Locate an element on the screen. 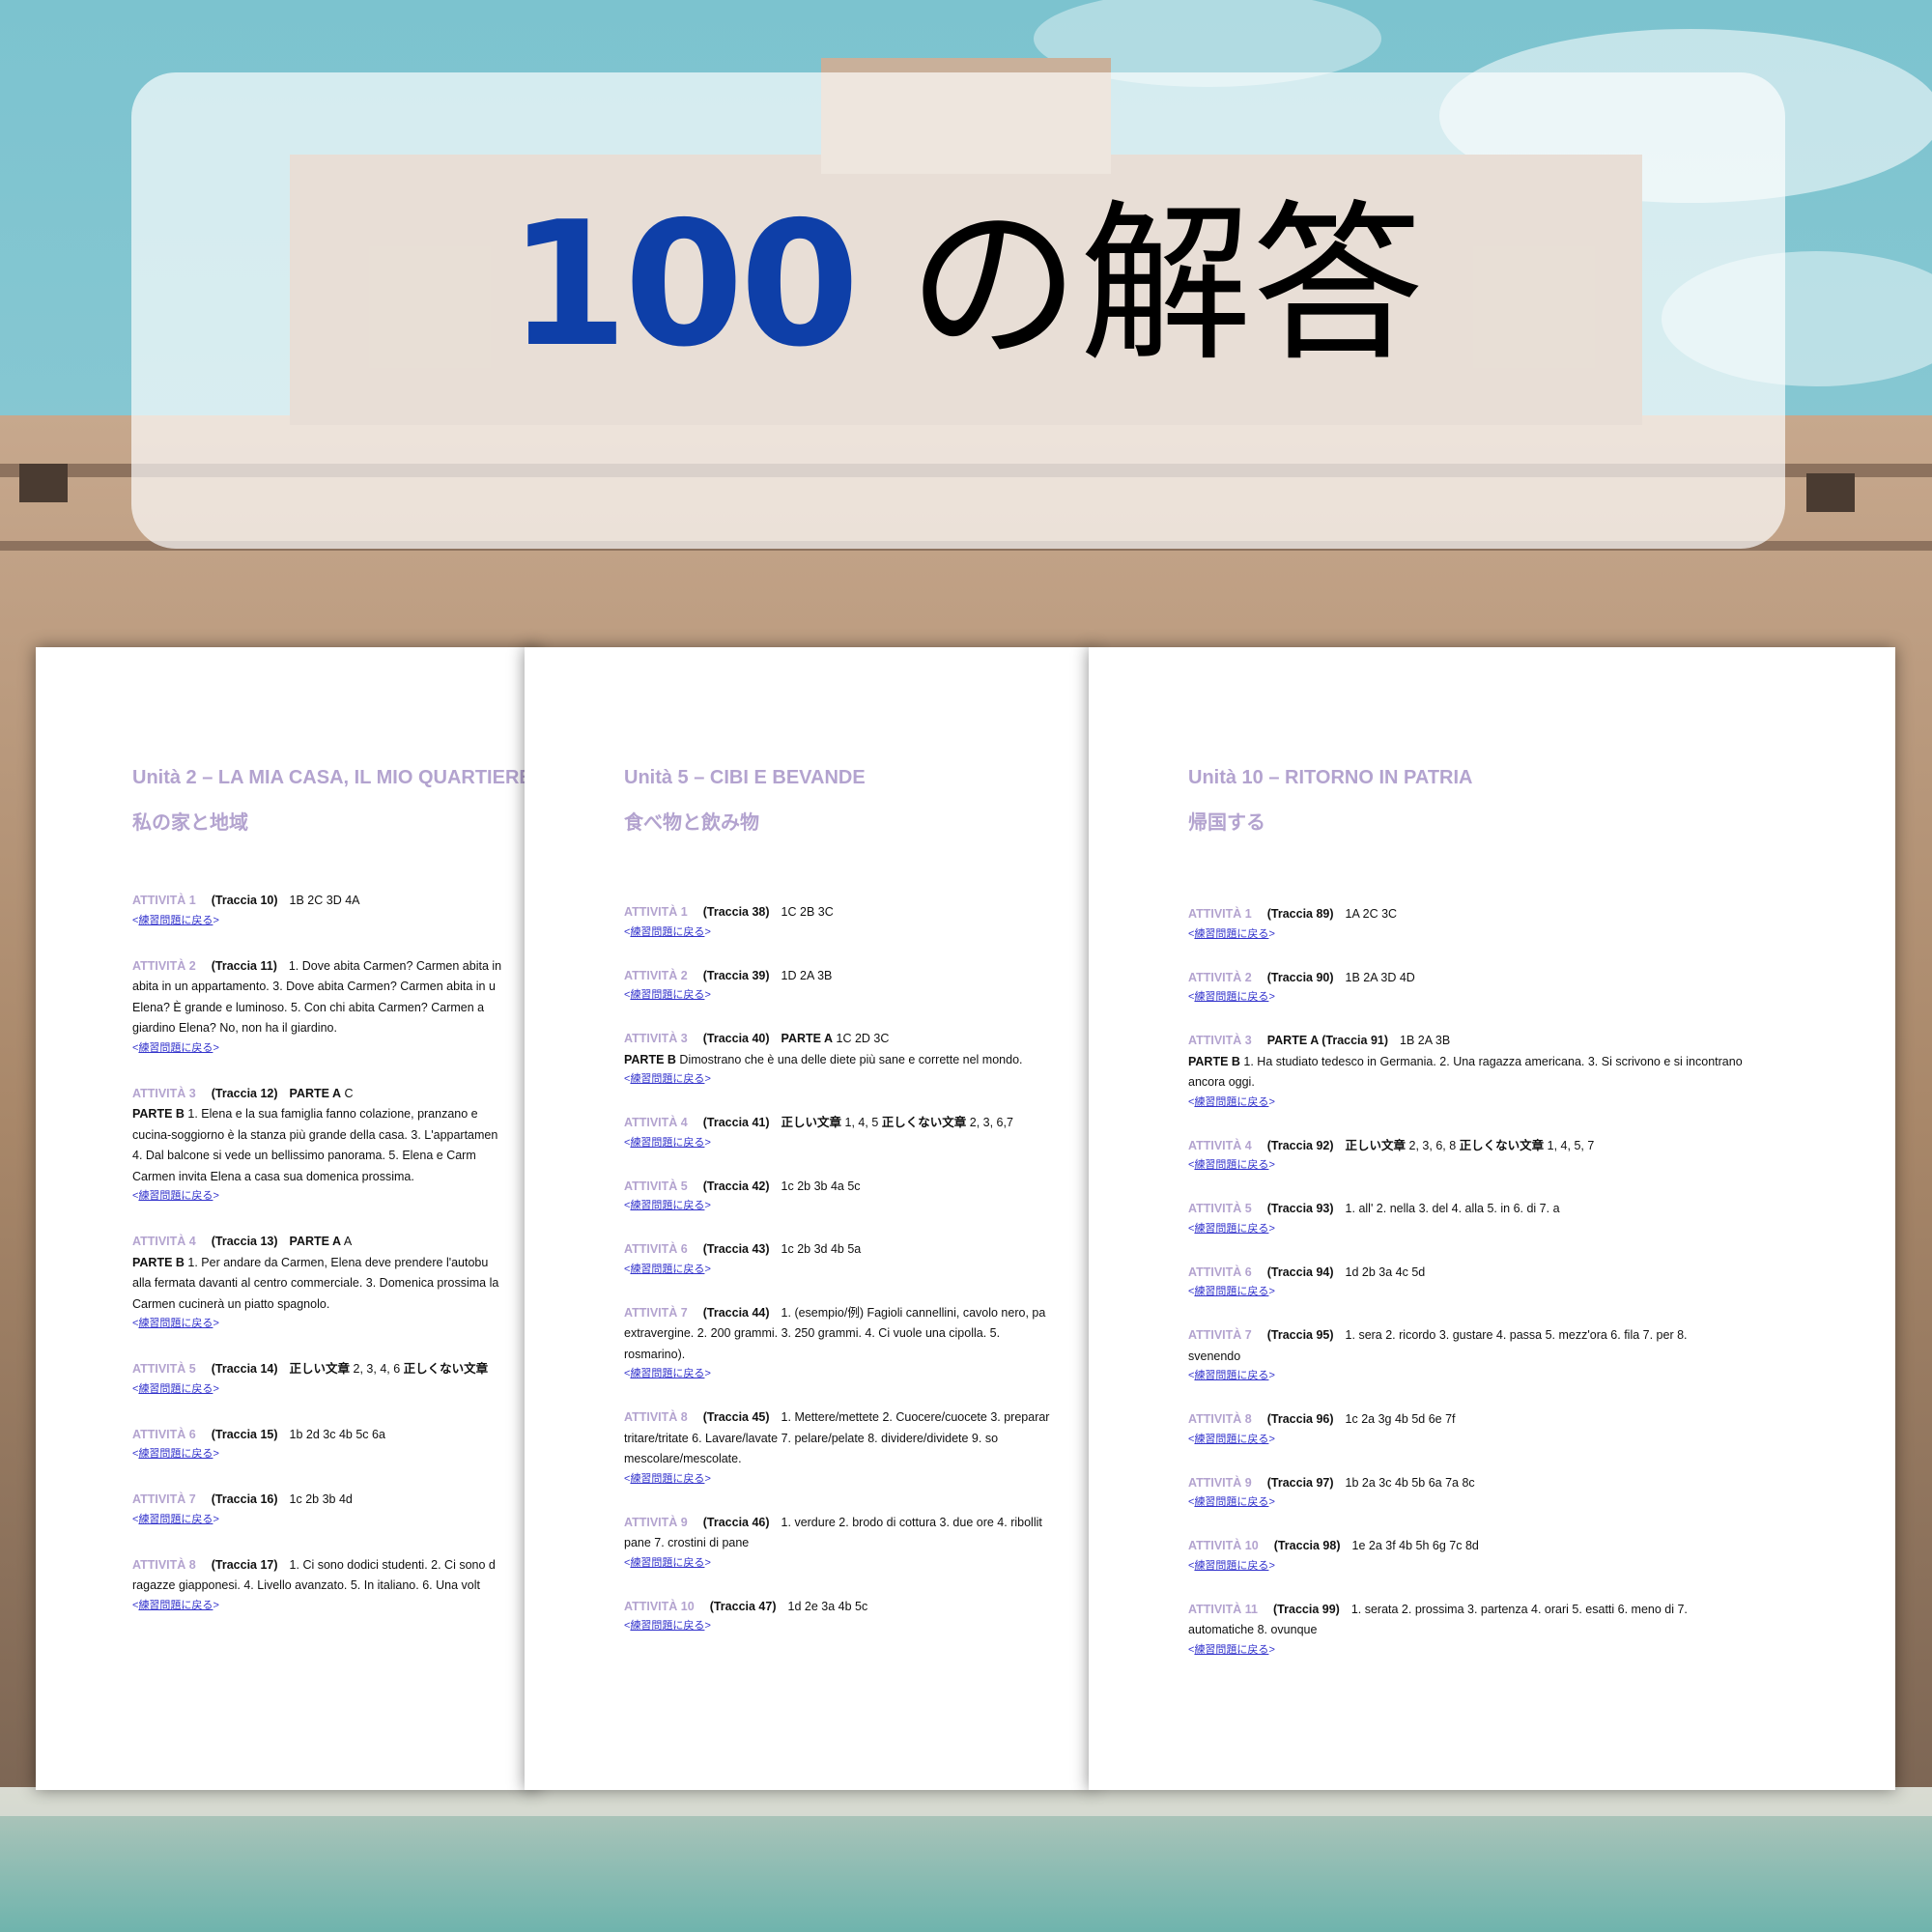 The height and width of the screenshot is (1932, 1932). answer-text: 1. Dove abita Carmen? Carmen abita in is located at coordinates (395, 965).